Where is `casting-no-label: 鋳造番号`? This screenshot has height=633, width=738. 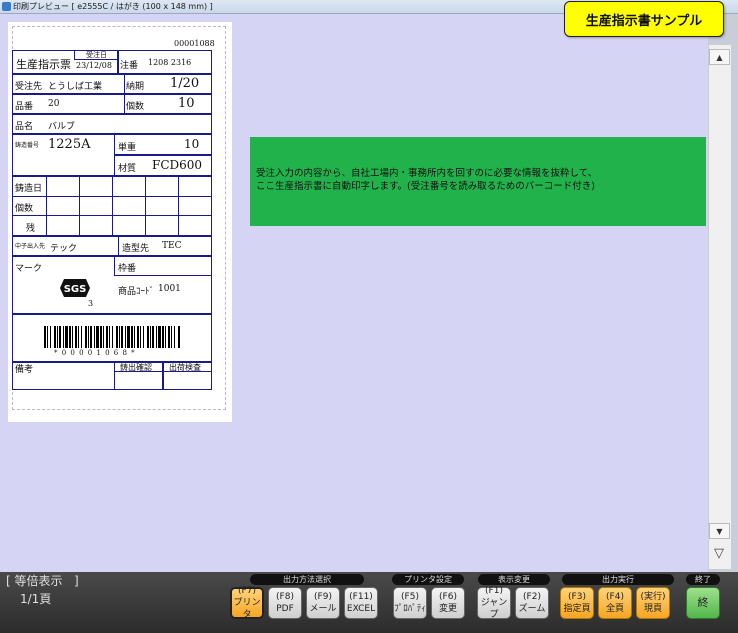
casting-no-label: 鋳造番号 is located at coordinates (27, 145).